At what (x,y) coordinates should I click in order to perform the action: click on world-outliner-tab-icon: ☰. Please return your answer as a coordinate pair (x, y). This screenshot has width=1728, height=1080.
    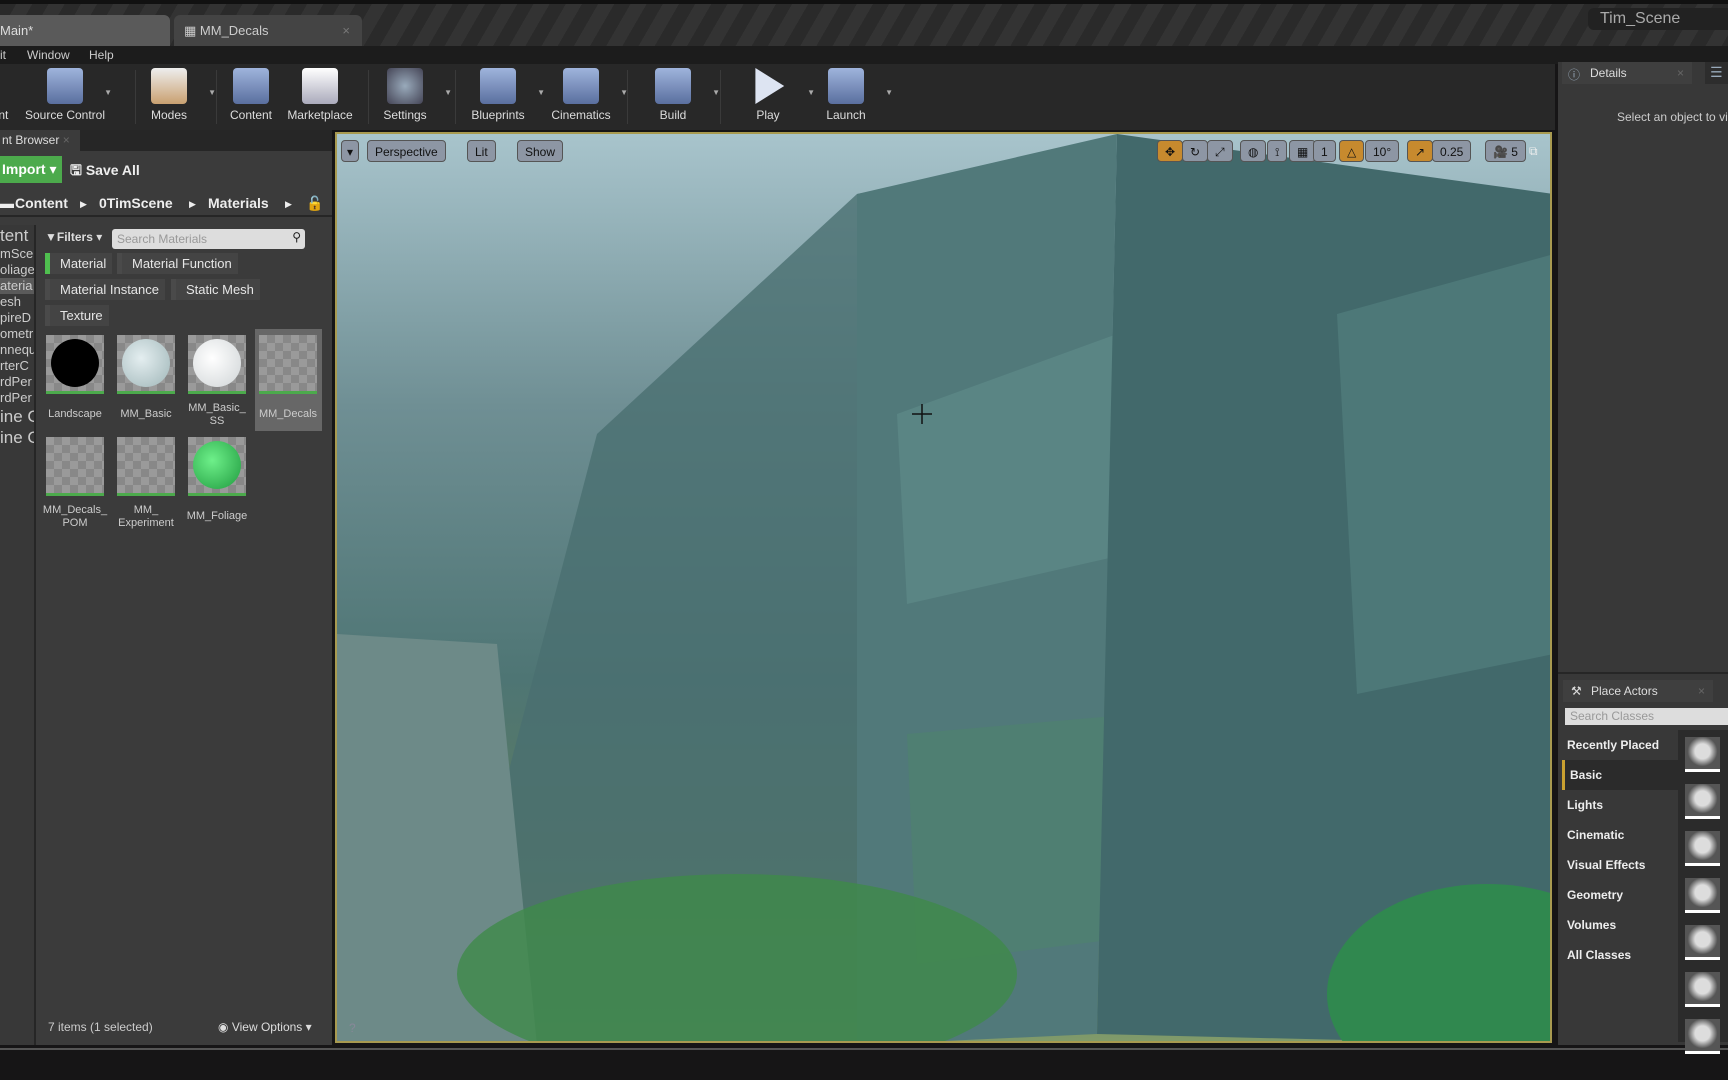
    Looking at the image, I should click on (1716, 73).